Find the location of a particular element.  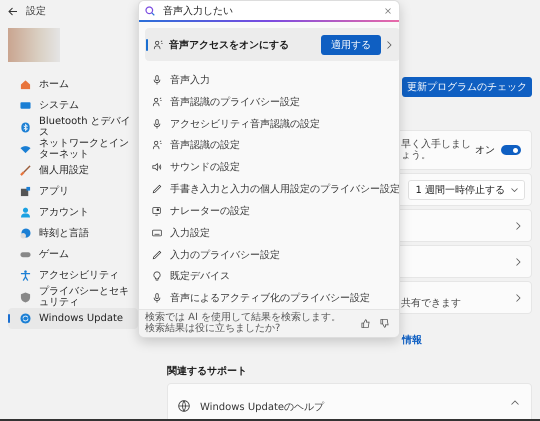

apps-icon is located at coordinates (25, 191).